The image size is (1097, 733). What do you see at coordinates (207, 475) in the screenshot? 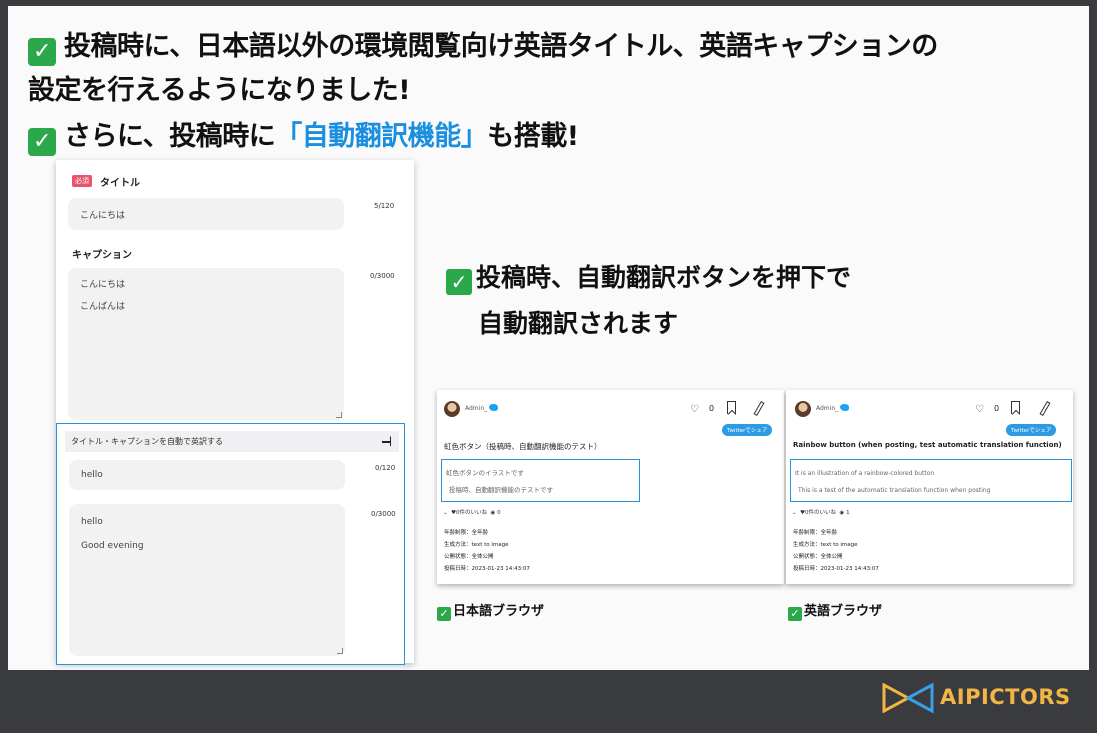
I see `english-title-input: hello` at bounding box center [207, 475].